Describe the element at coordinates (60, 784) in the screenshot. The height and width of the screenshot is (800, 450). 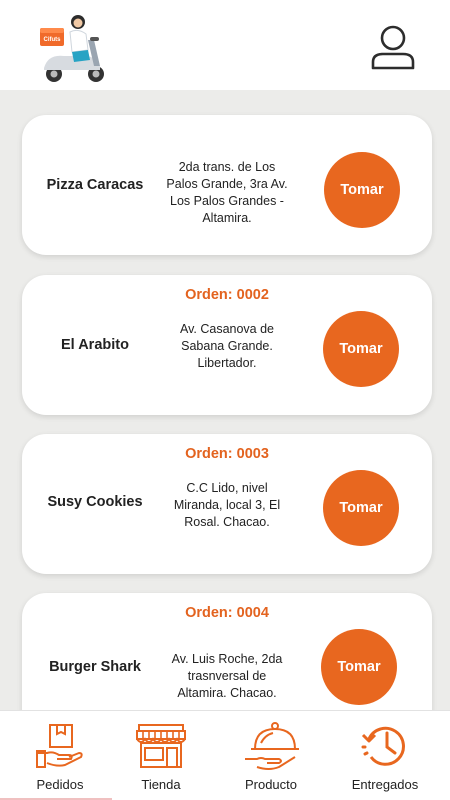
I see `nav-label: Pedidos` at that location.